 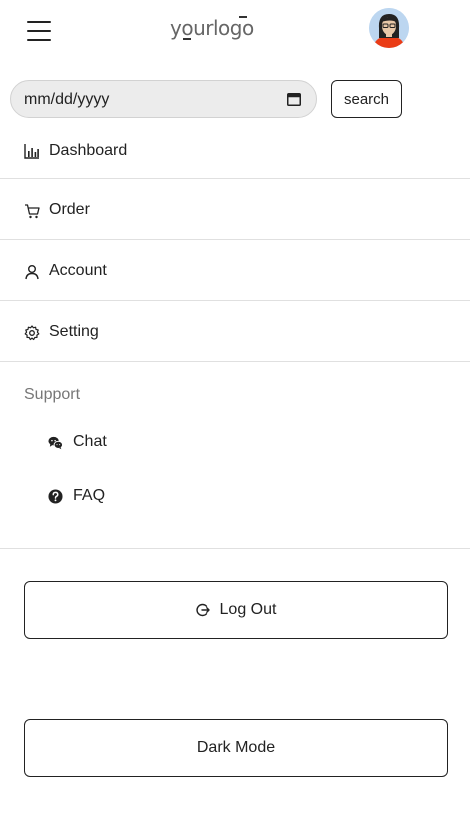 What do you see at coordinates (366, 99) in the screenshot?
I see `search-button: search` at bounding box center [366, 99].